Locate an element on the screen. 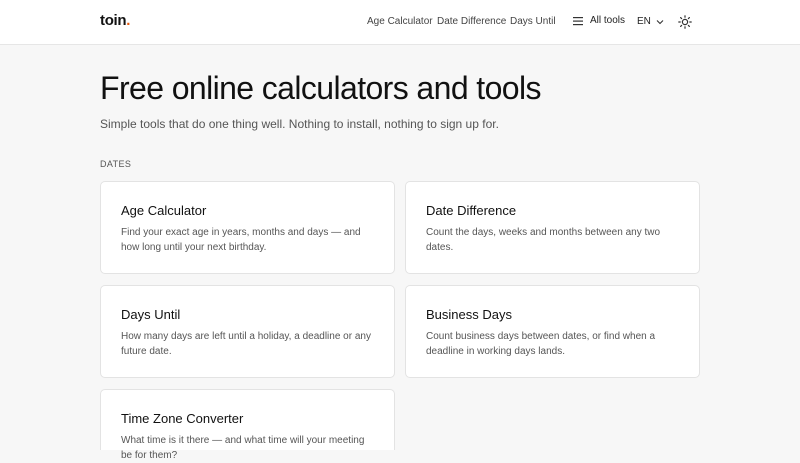 The image size is (800, 463). logo: toin. is located at coordinates (115, 20).